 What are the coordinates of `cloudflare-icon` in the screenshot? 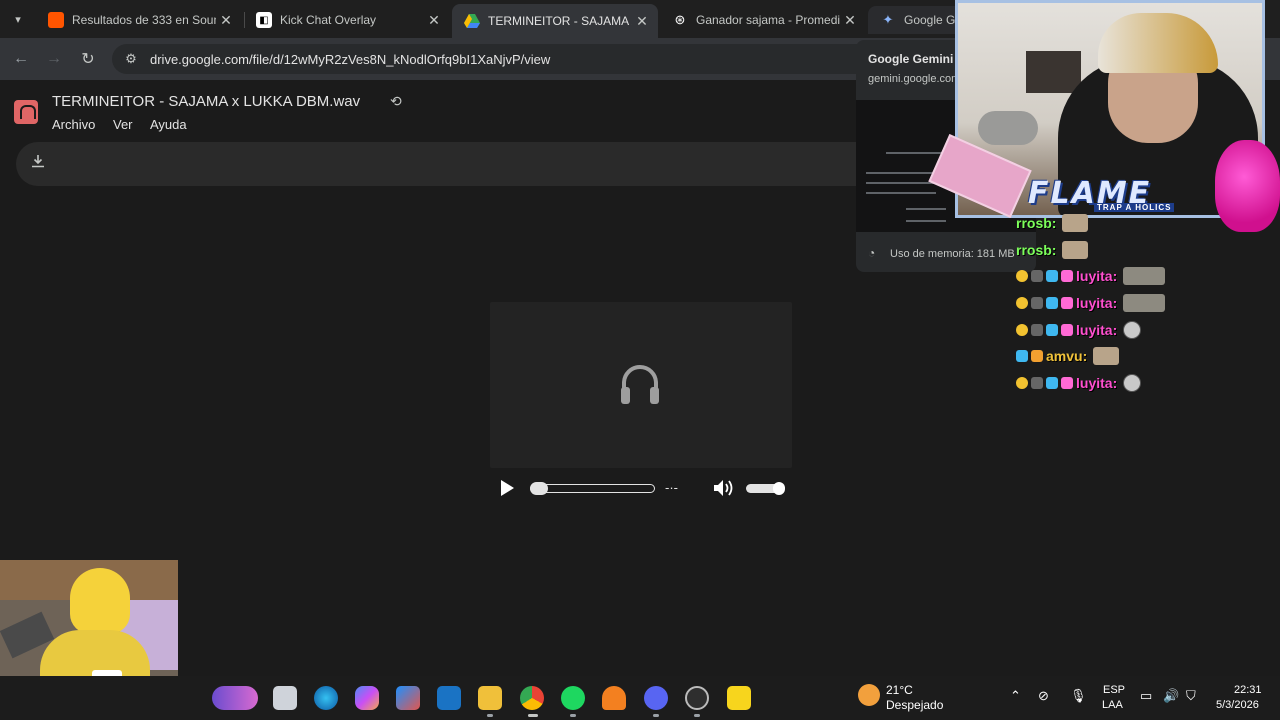 It's located at (614, 698).